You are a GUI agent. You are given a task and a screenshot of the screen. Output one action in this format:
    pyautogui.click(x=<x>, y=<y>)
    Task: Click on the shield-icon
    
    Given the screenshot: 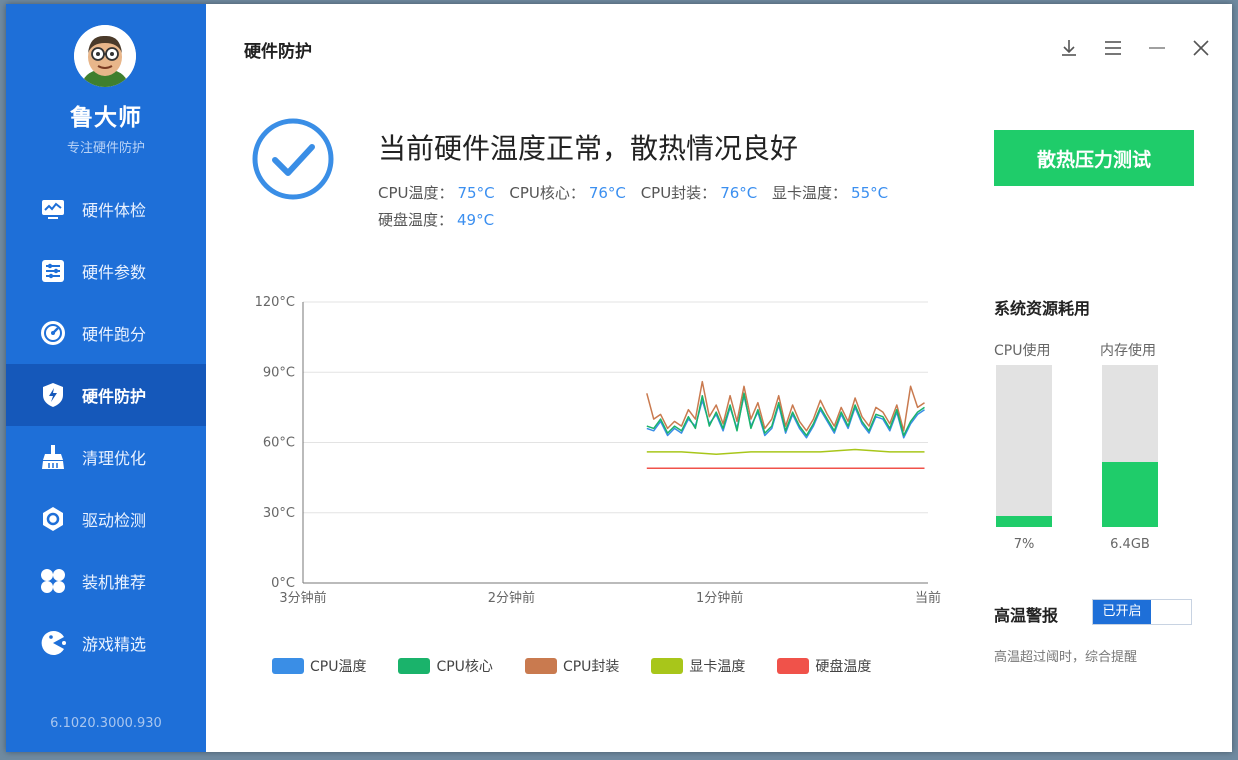 What is the action you would take?
    pyautogui.click(x=53, y=395)
    